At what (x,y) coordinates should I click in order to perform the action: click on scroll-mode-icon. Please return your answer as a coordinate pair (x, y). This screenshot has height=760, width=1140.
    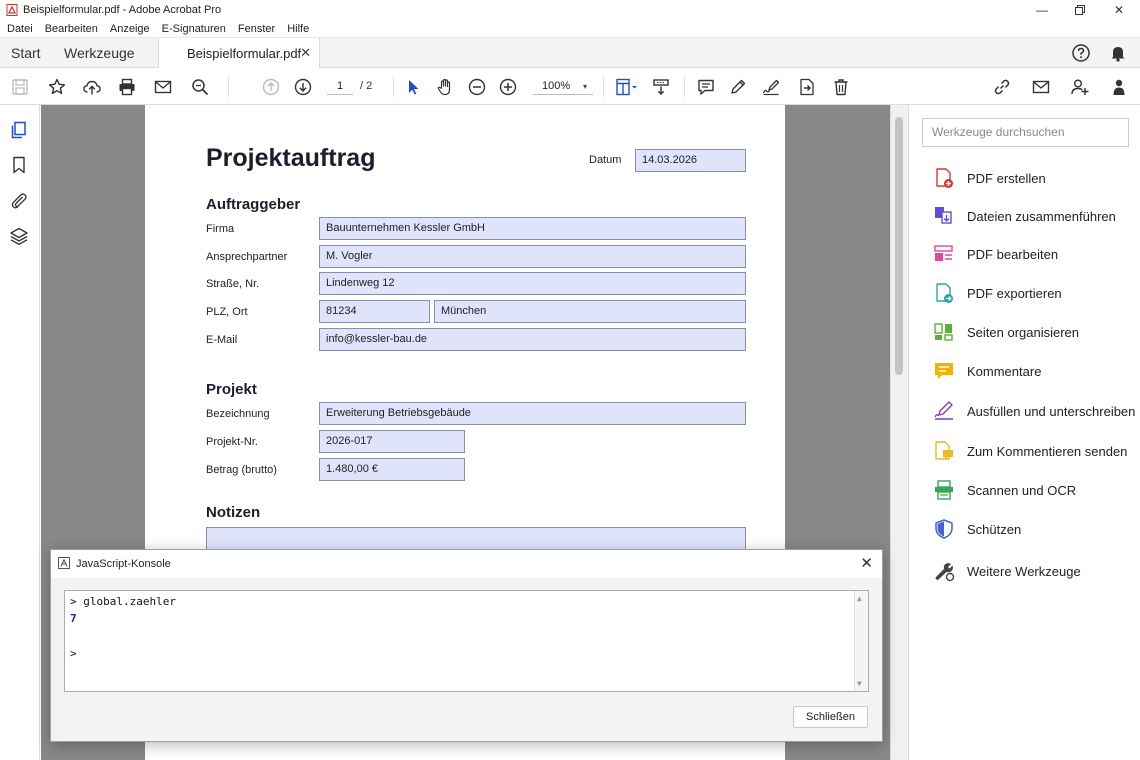
    Looking at the image, I should click on (661, 87).